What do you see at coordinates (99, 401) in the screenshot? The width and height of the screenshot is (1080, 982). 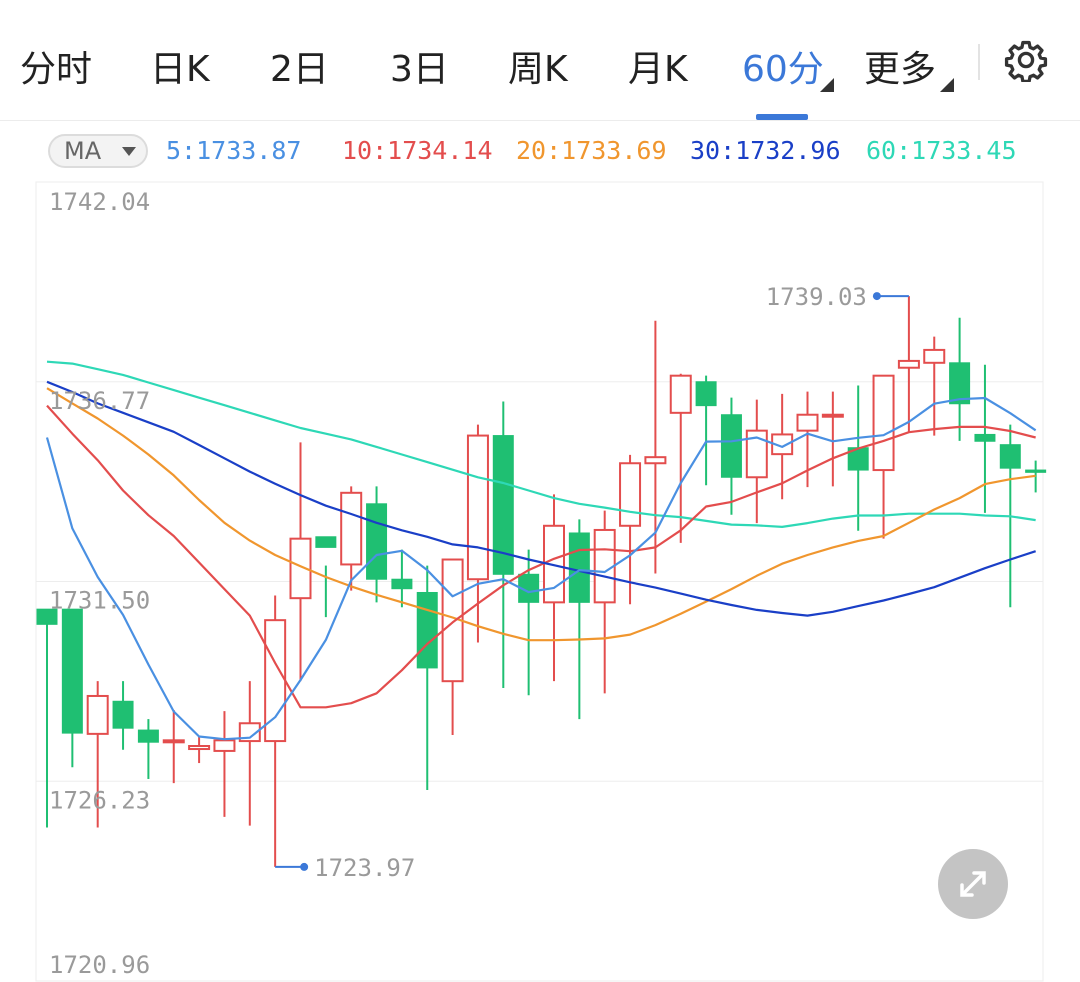 I see `y-axis-label: 1736.77` at bounding box center [99, 401].